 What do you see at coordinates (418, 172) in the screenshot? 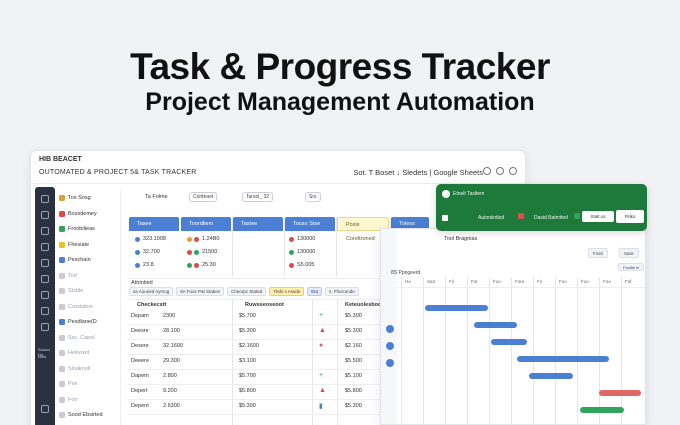
I see `sheets-label: Sot. T Boset ↓ Sledets | Google Sheets` at bounding box center [418, 172].